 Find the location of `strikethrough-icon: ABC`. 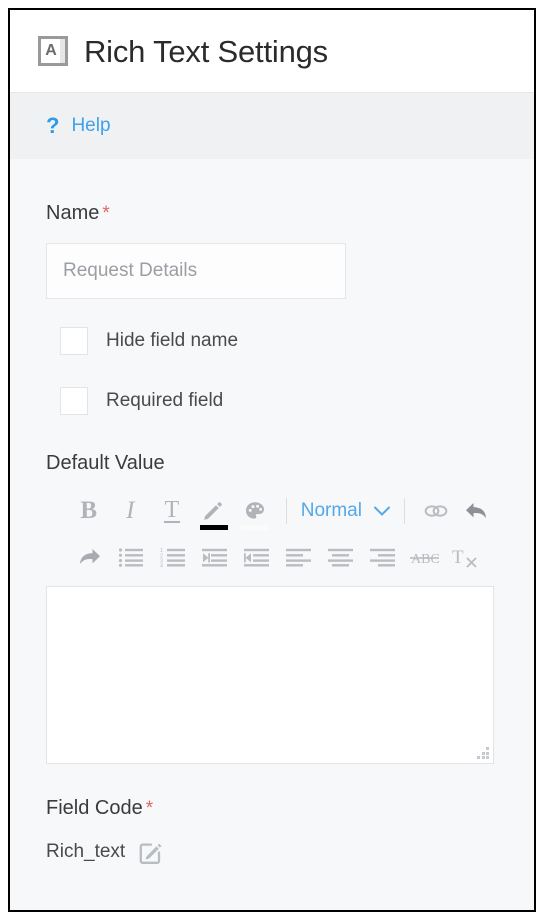

strikethrough-icon: ABC is located at coordinates (425, 559).